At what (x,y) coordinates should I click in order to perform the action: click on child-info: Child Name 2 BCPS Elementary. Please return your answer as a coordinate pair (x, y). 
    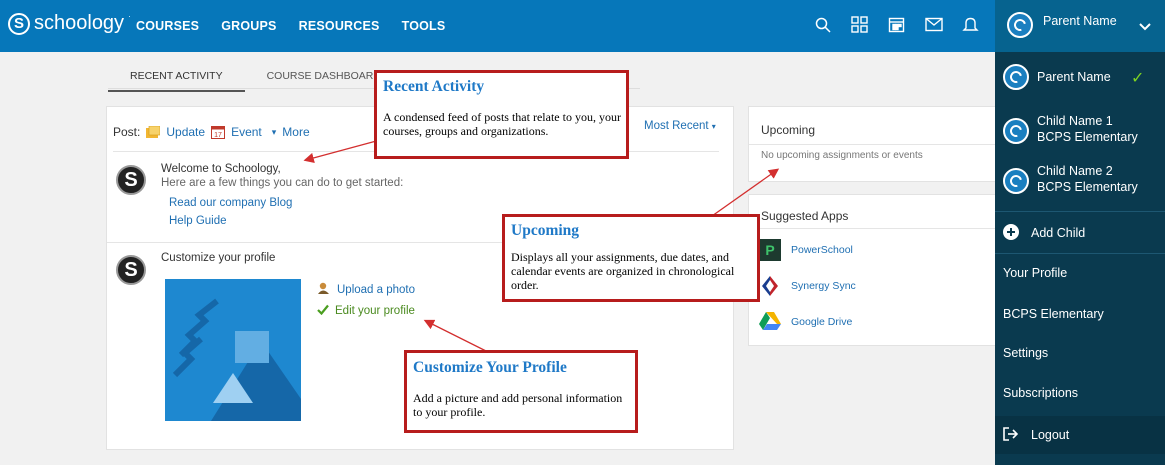
    Looking at the image, I should click on (1087, 179).